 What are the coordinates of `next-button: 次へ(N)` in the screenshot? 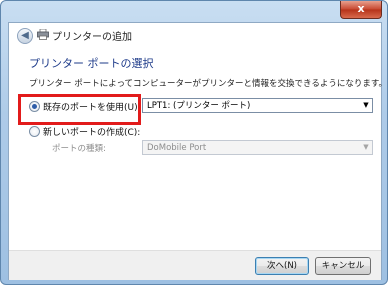 It's located at (282, 266).